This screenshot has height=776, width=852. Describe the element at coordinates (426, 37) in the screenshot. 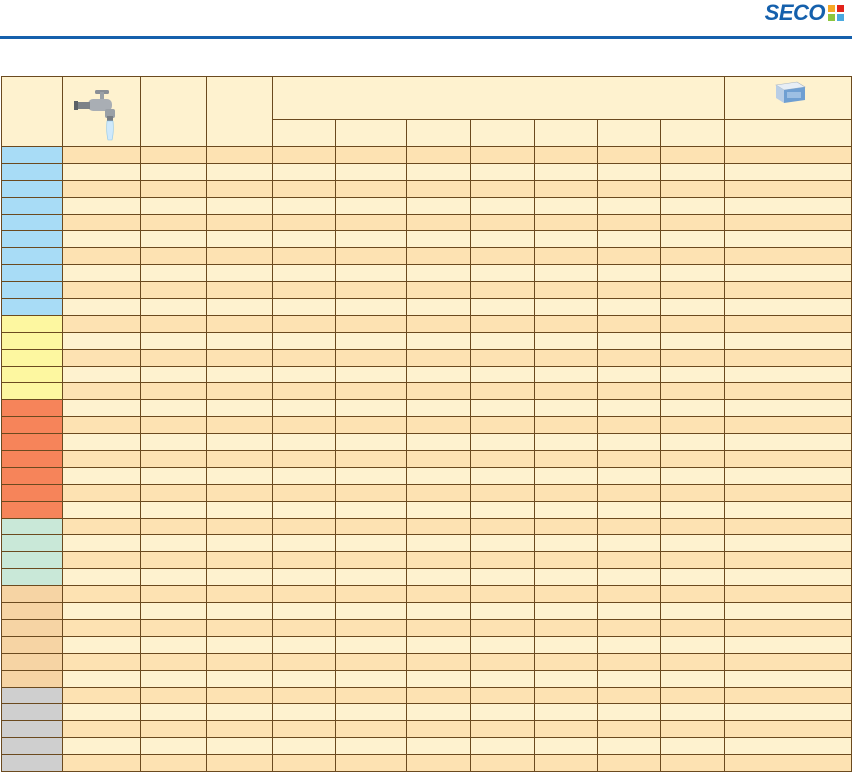

I see `header-rule` at that location.